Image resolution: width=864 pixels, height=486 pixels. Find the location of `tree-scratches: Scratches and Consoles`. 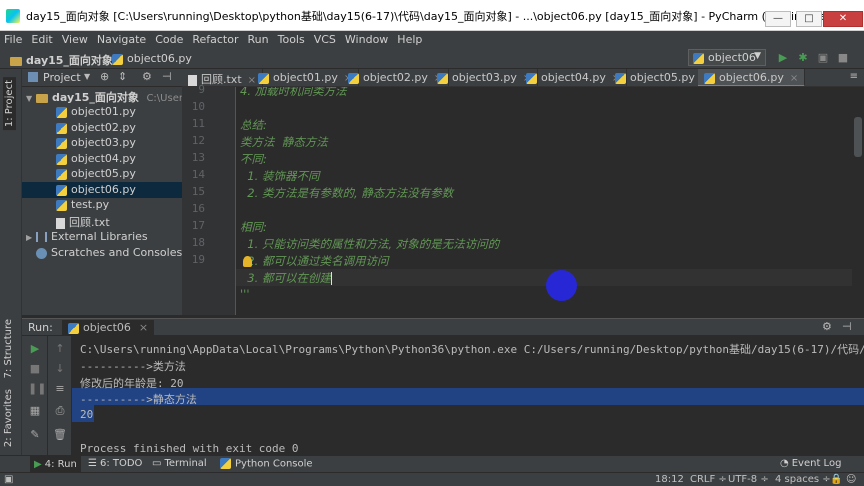

tree-scratches: Scratches and Consoles is located at coordinates (102, 253).